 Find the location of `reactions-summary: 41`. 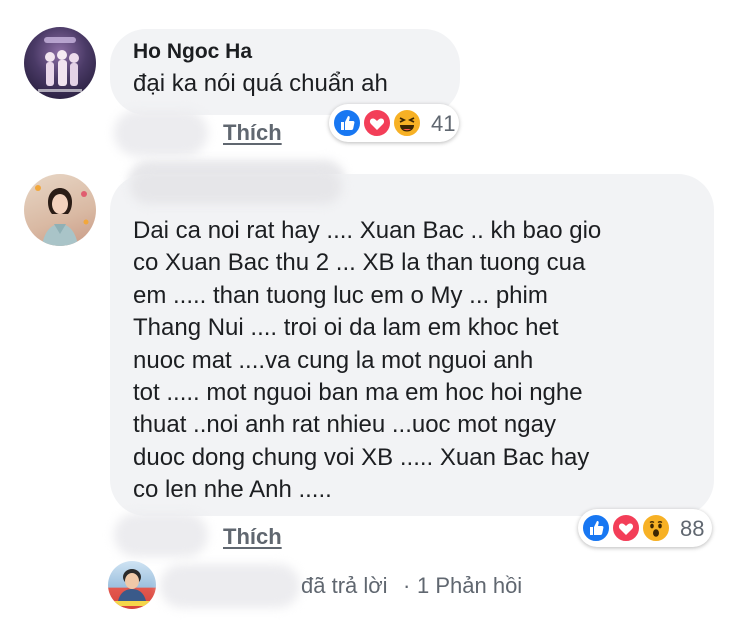

reactions-summary: 41 is located at coordinates (394, 123).